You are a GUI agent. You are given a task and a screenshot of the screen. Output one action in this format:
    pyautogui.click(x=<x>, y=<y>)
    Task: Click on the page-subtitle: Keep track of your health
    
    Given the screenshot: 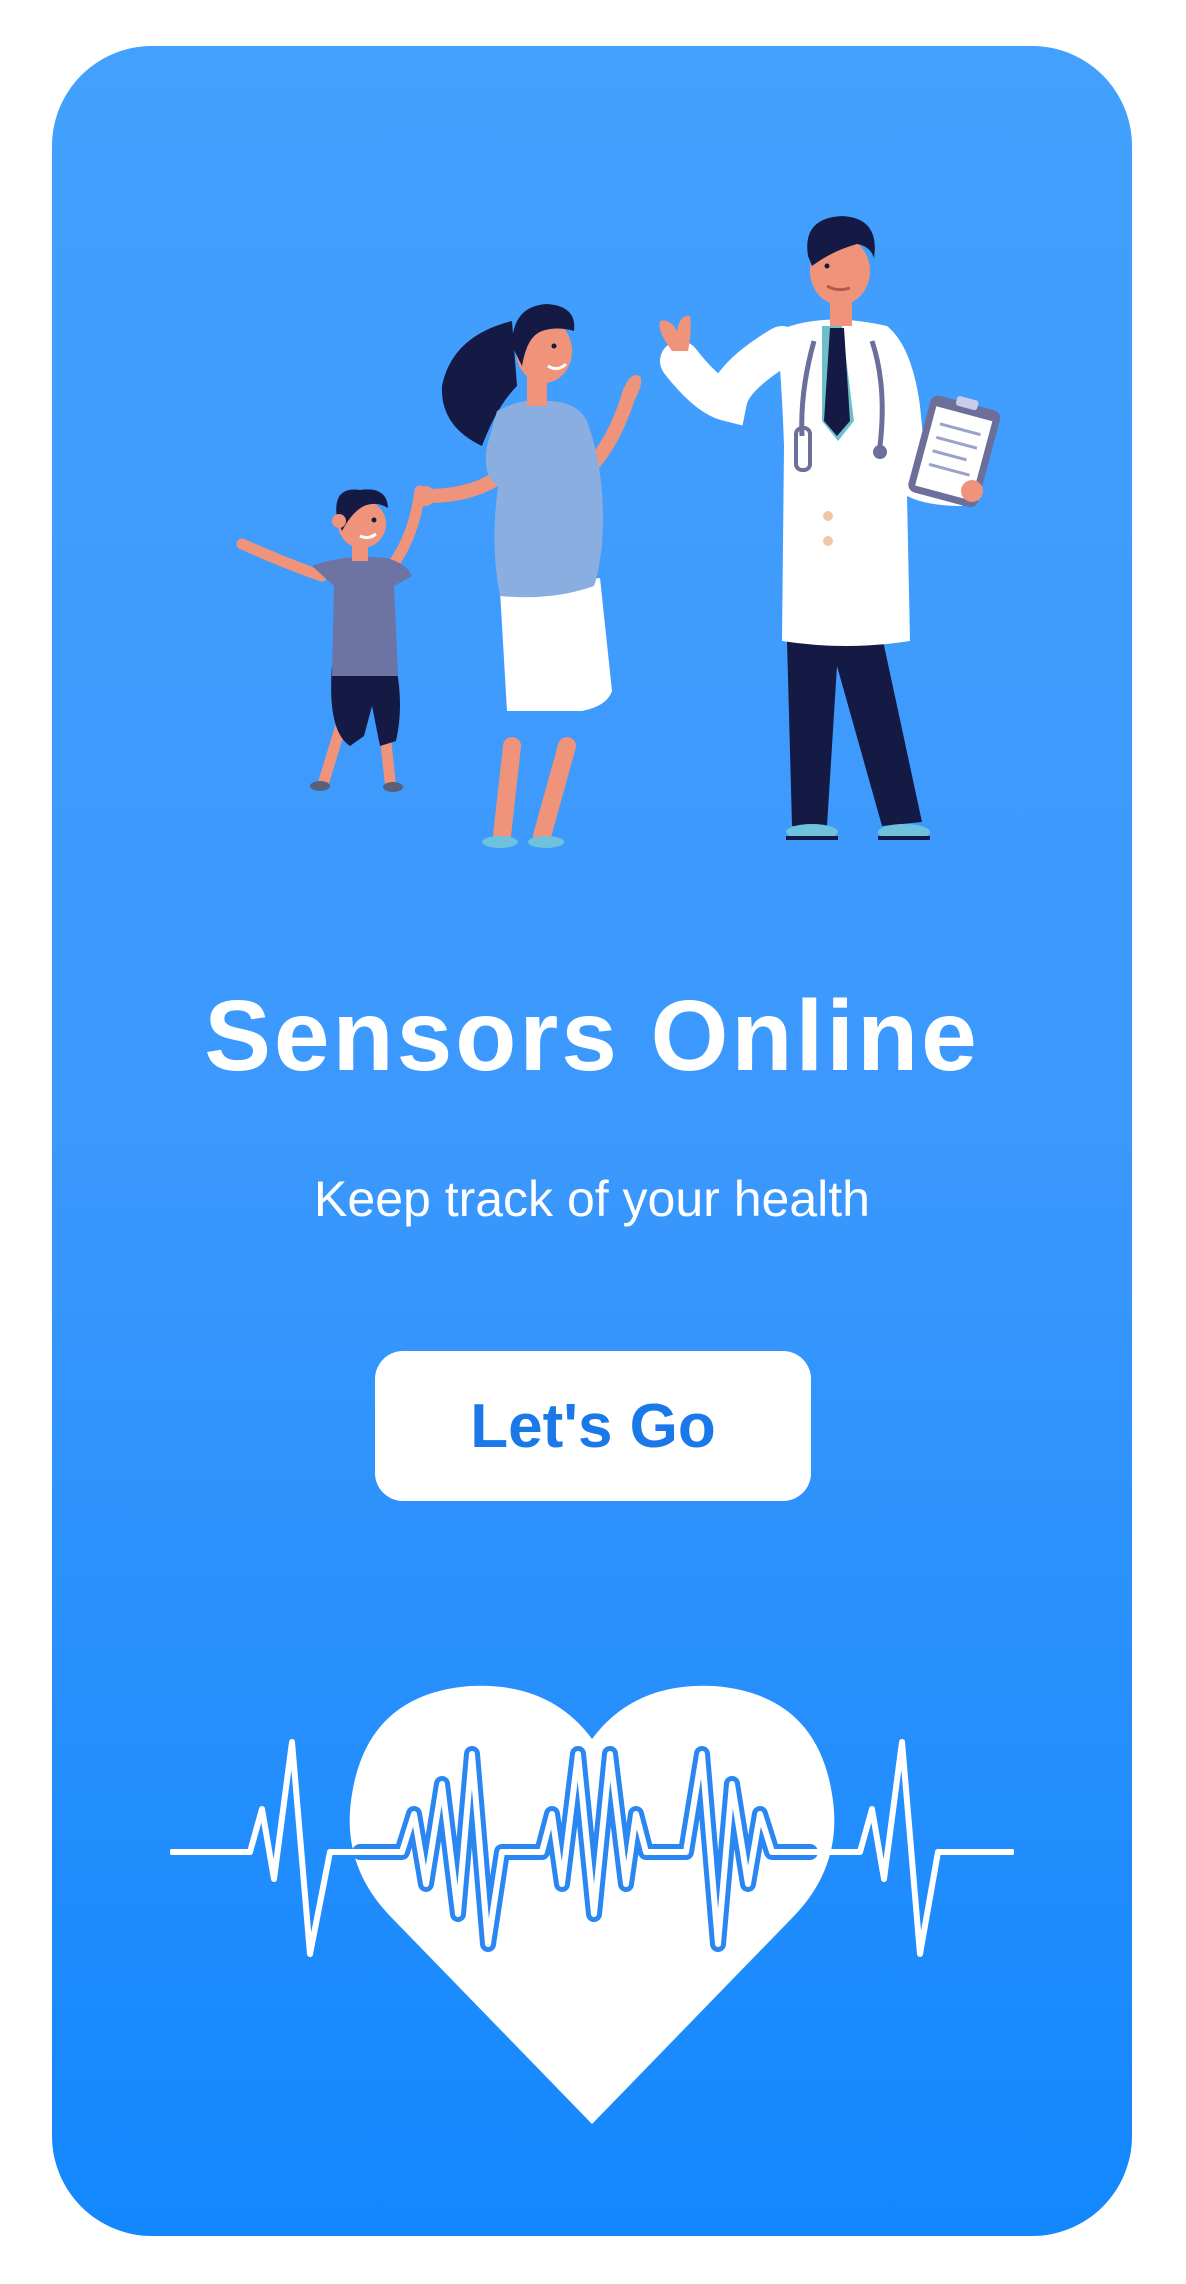 What is the action you would take?
    pyautogui.click(x=592, y=1199)
    